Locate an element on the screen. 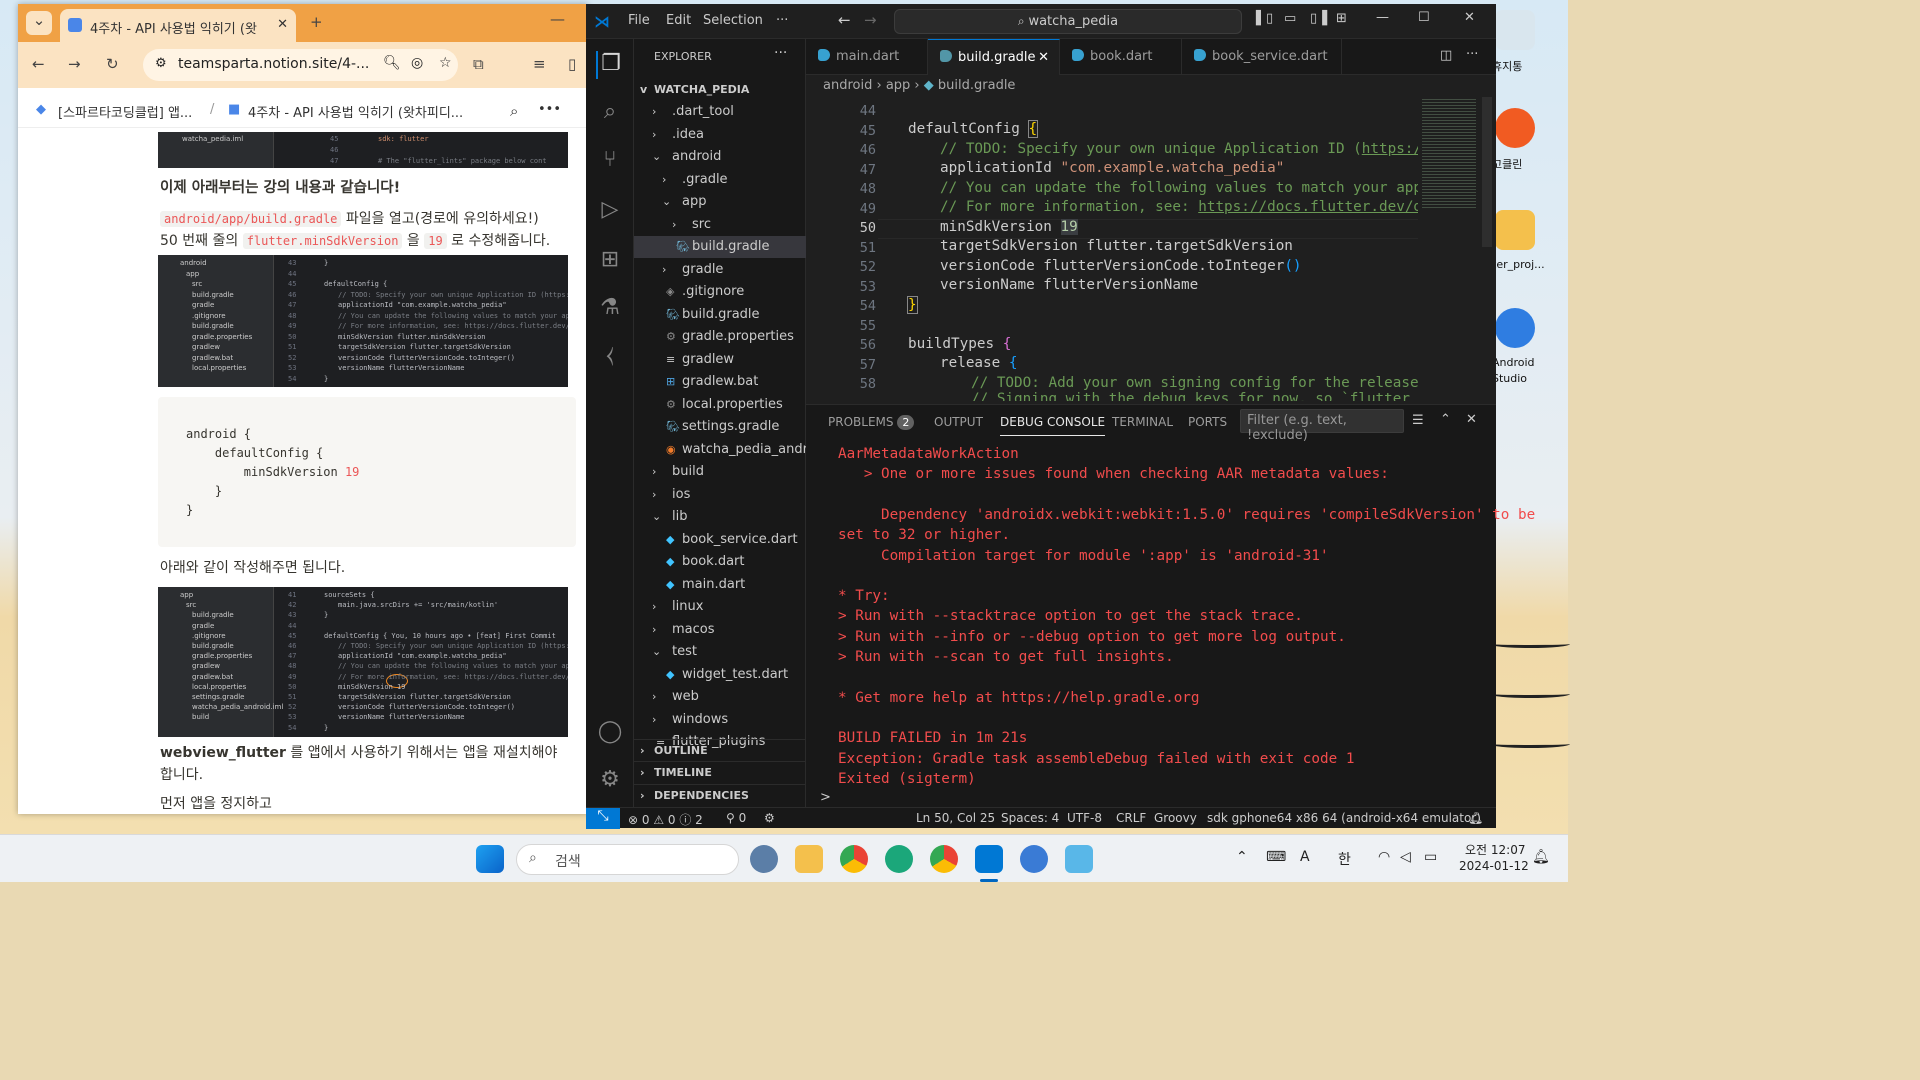 The image size is (1920, 1080). reload-icon: ↻ is located at coordinates (112, 64).